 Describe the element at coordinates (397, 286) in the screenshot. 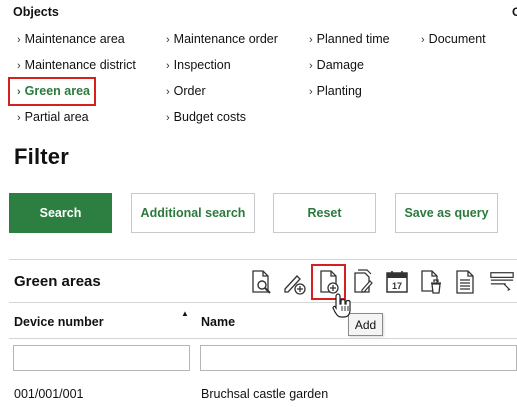

I see `calendar-day: 17` at that location.